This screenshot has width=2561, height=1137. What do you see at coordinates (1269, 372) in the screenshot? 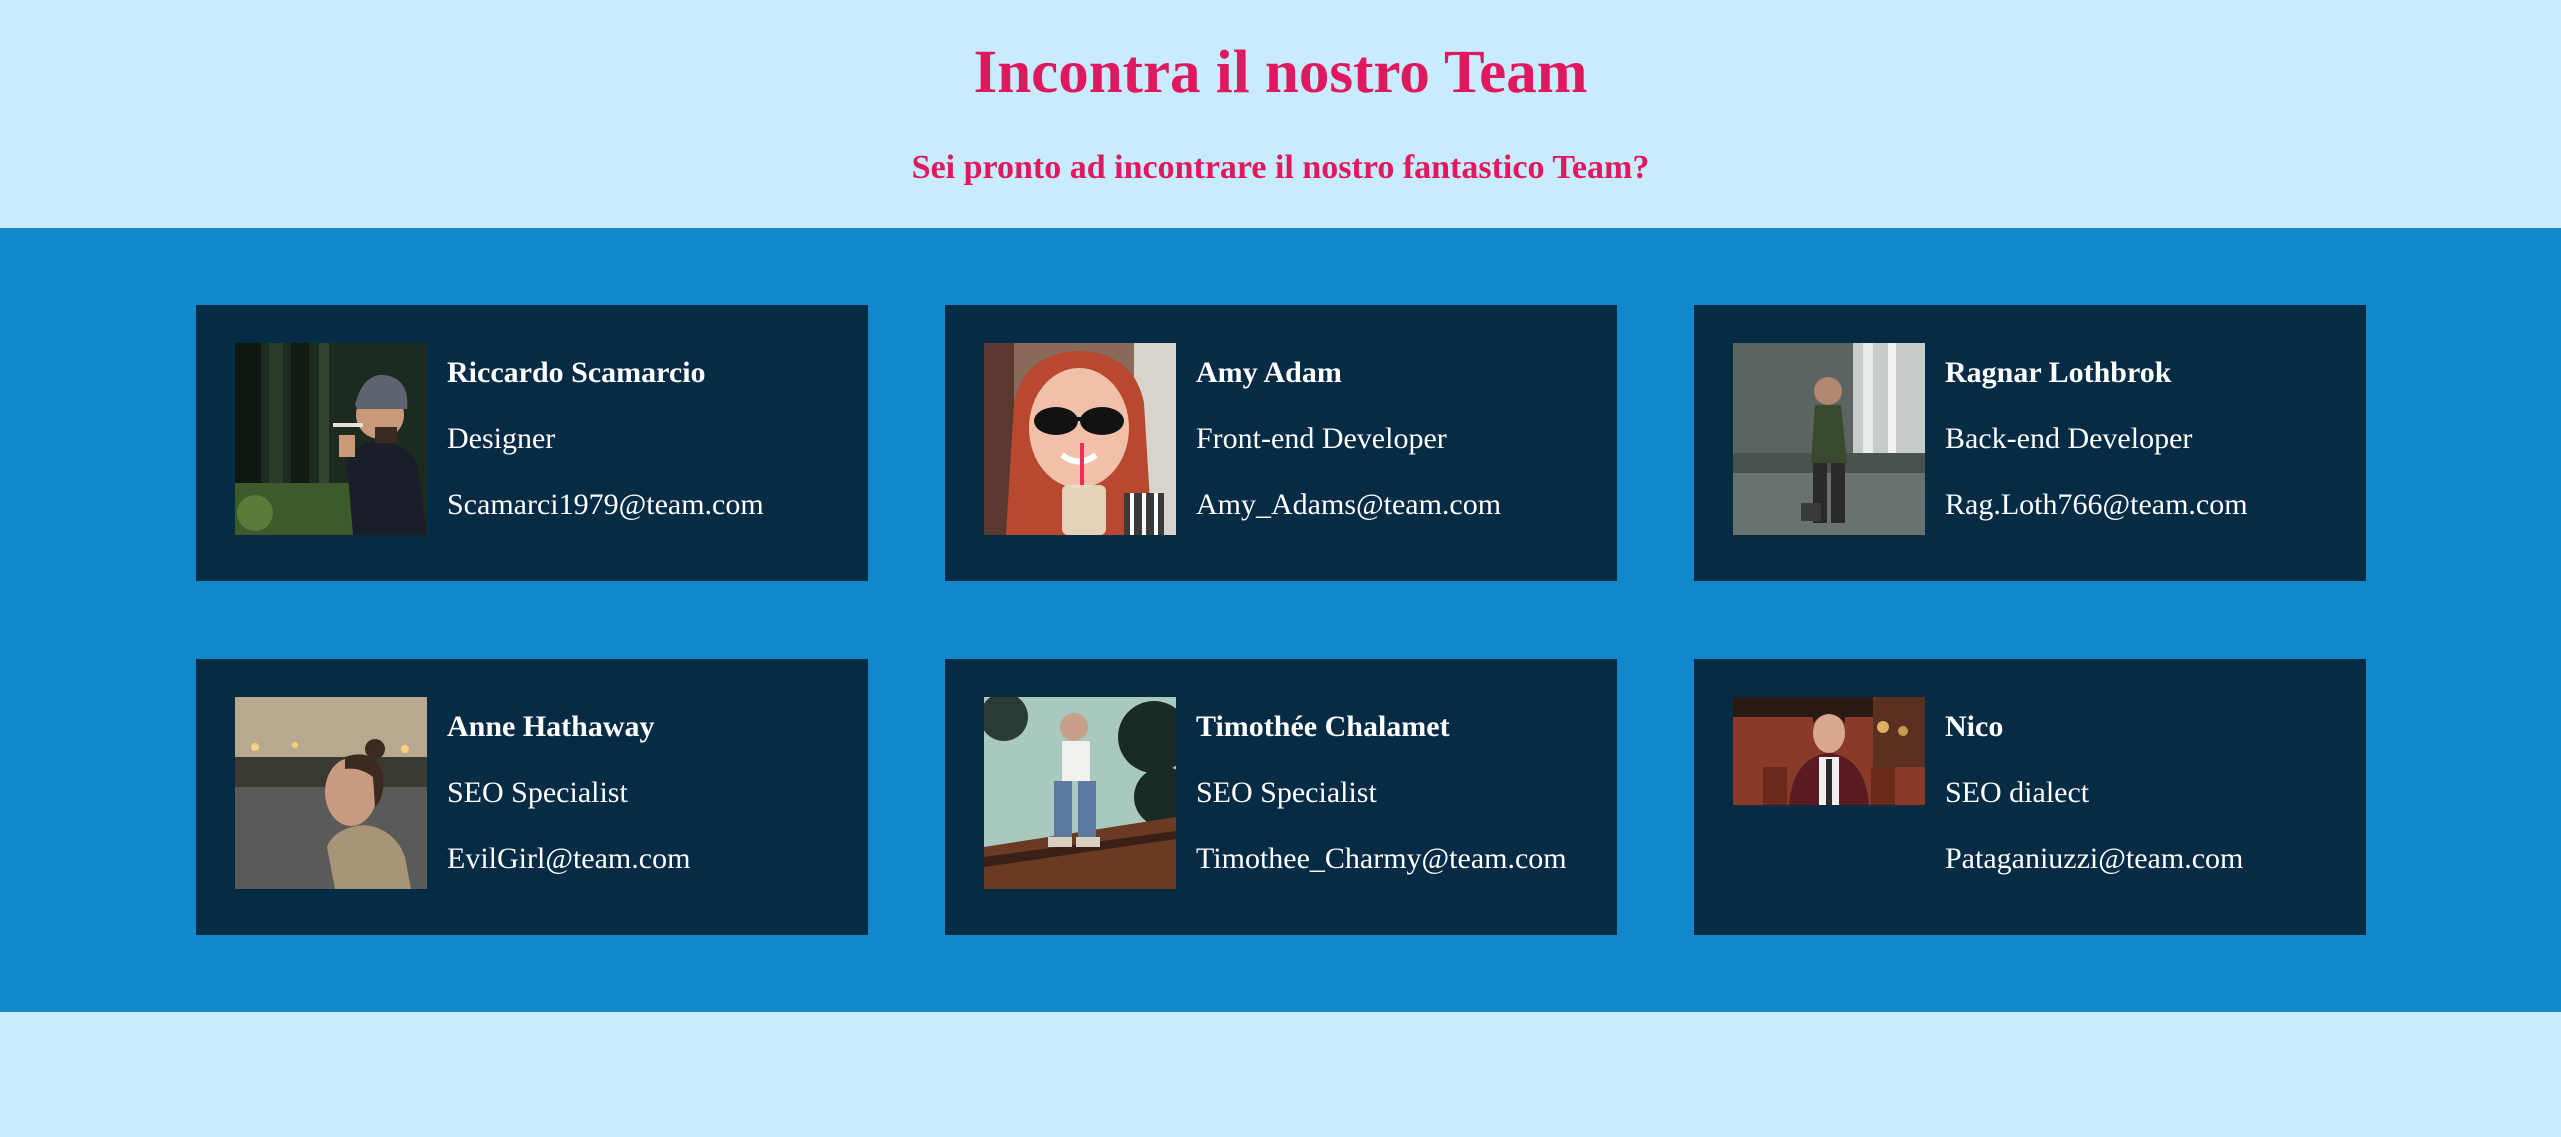
I see `team-member-name: Amy Adam` at bounding box center [1269, 372].